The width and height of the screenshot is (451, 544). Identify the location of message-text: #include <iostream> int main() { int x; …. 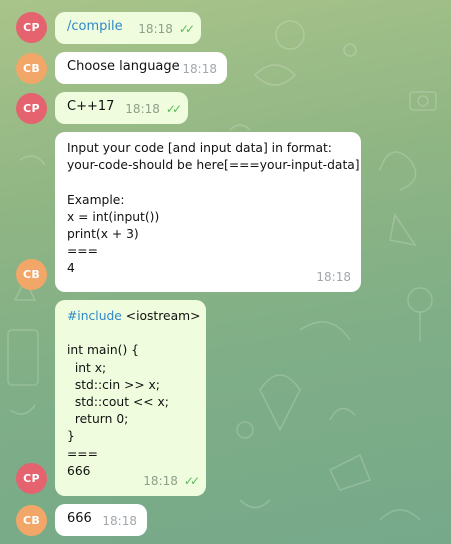
(133, 394).